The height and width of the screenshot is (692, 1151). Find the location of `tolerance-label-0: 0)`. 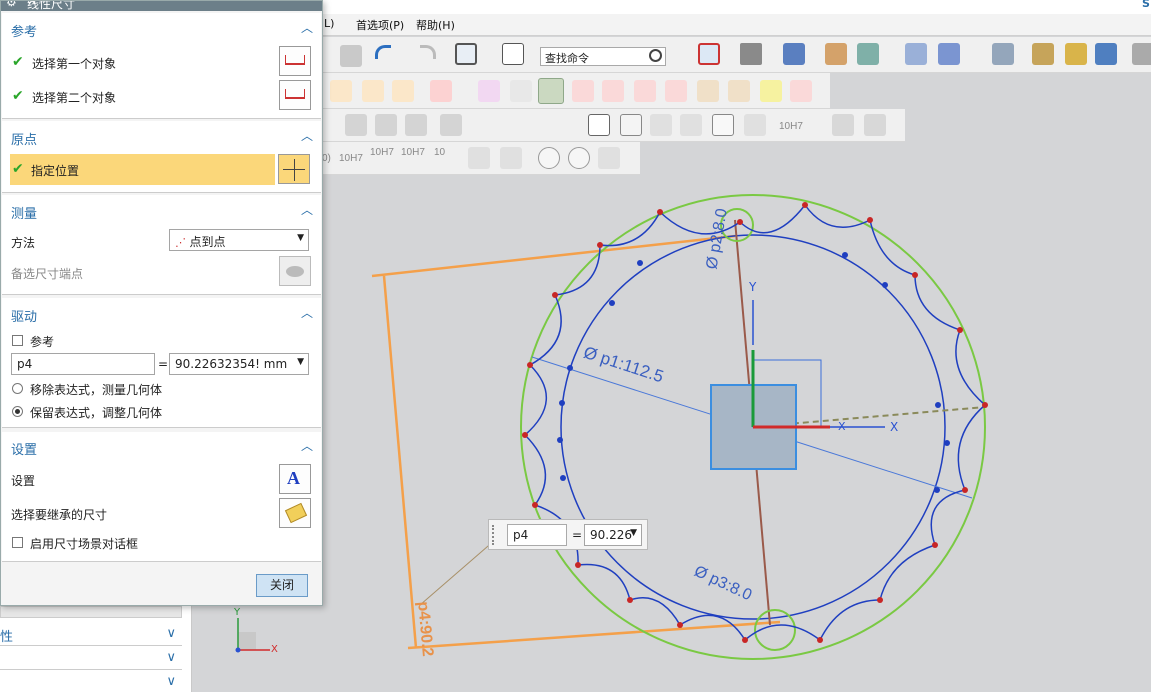

tolerance-label-0: 0) is located at coordinates (326, 158).